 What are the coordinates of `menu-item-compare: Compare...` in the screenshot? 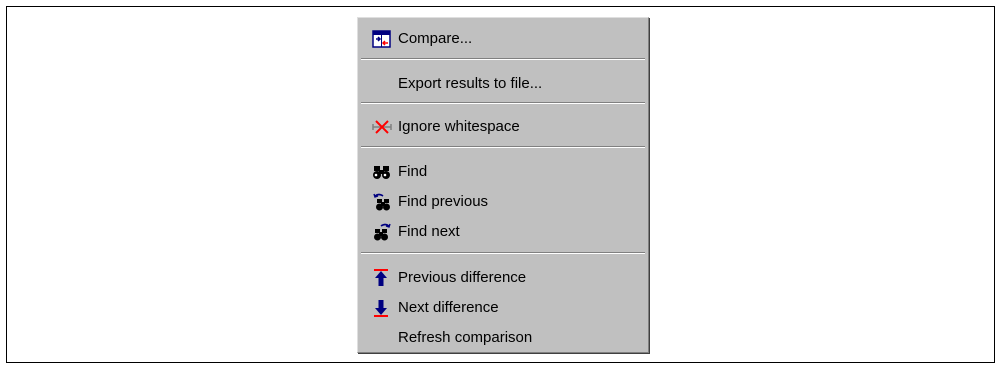 It's located at (503, 39).